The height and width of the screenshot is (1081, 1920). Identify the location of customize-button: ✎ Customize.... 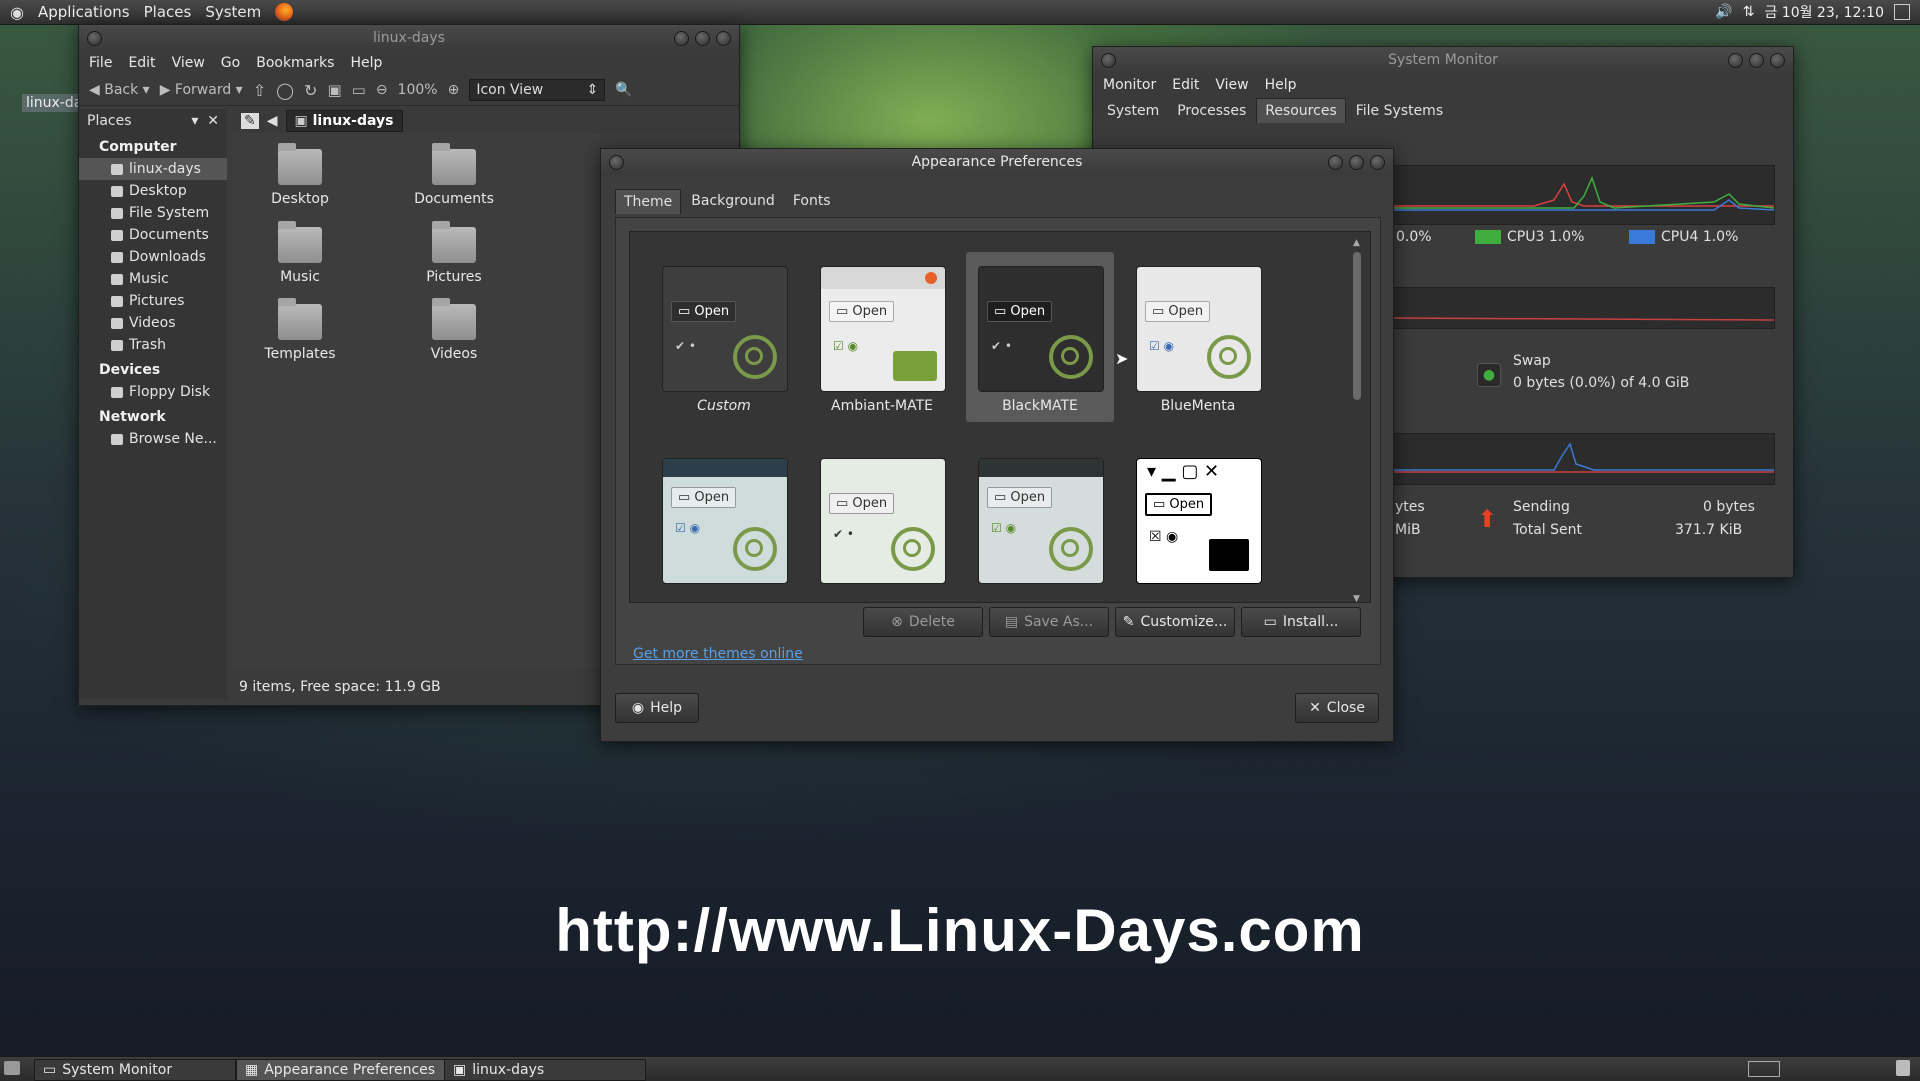
(1175, 622).